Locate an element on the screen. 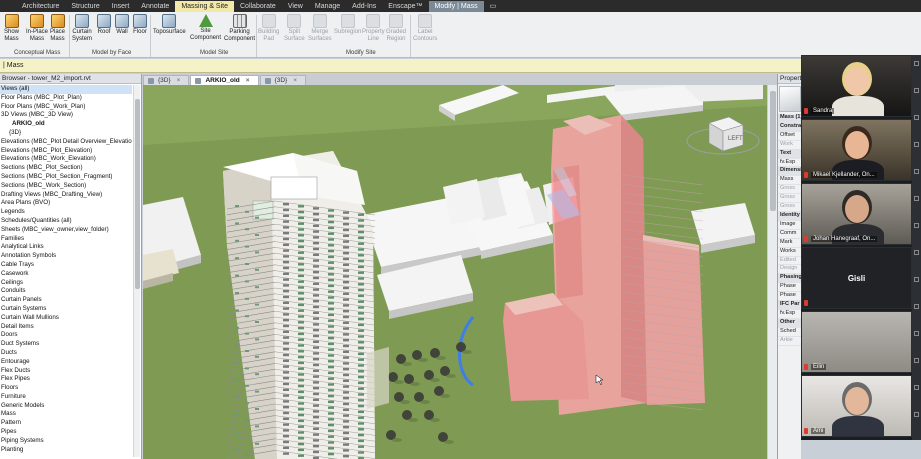  browser-item: Area Plans (BVO) is located at coordinates (66, 203).